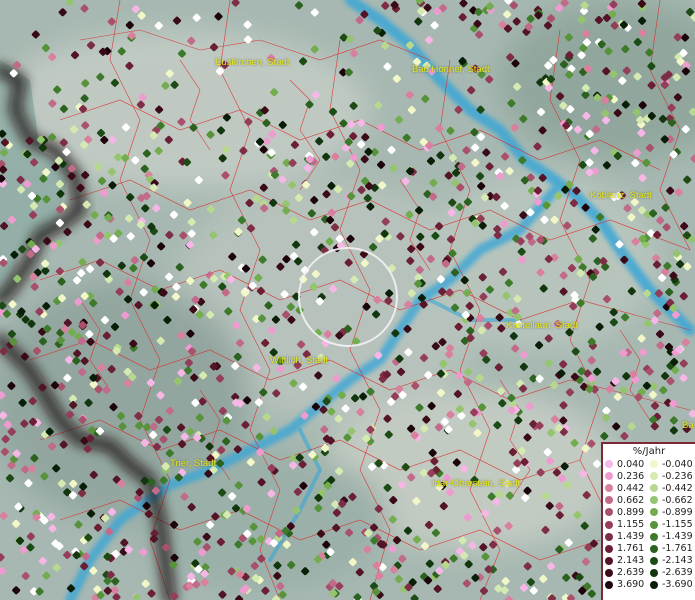 The width and height of the screenshot is (695, 600). I want to click on legend-value: 3.690, so click(631, 585).